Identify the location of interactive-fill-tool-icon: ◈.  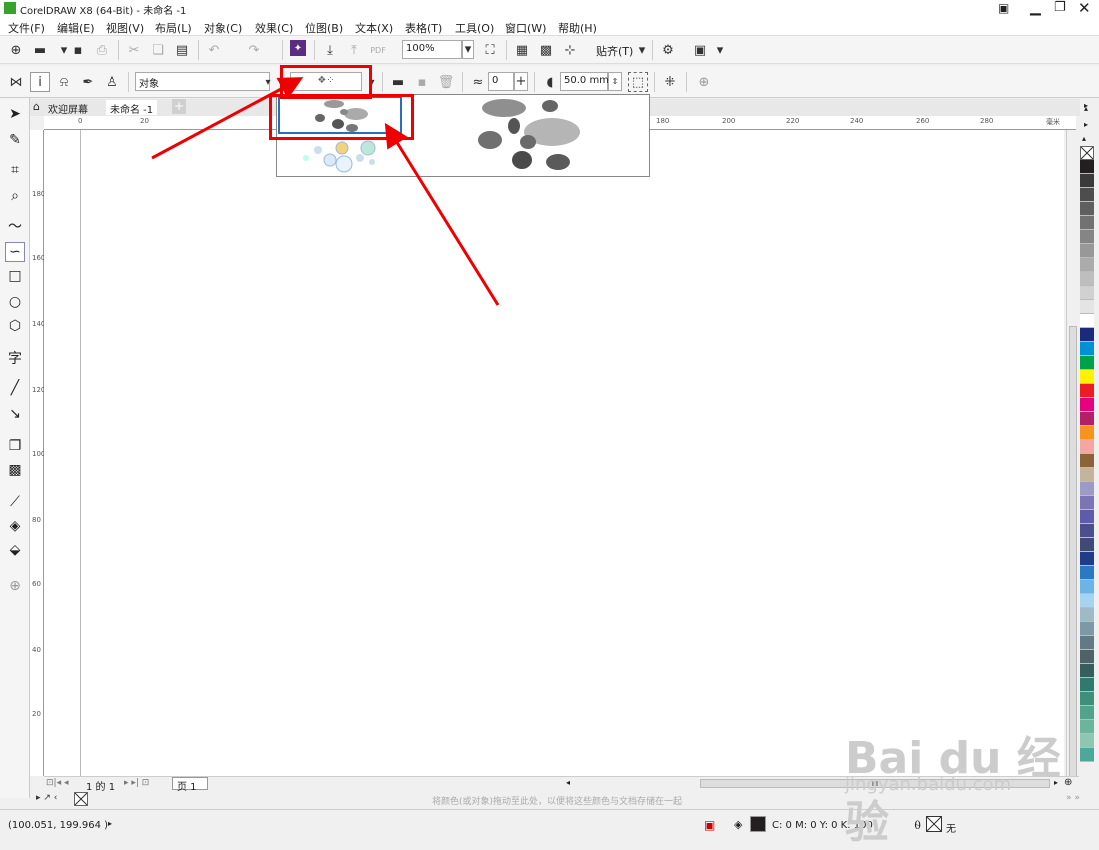
(15, 526).